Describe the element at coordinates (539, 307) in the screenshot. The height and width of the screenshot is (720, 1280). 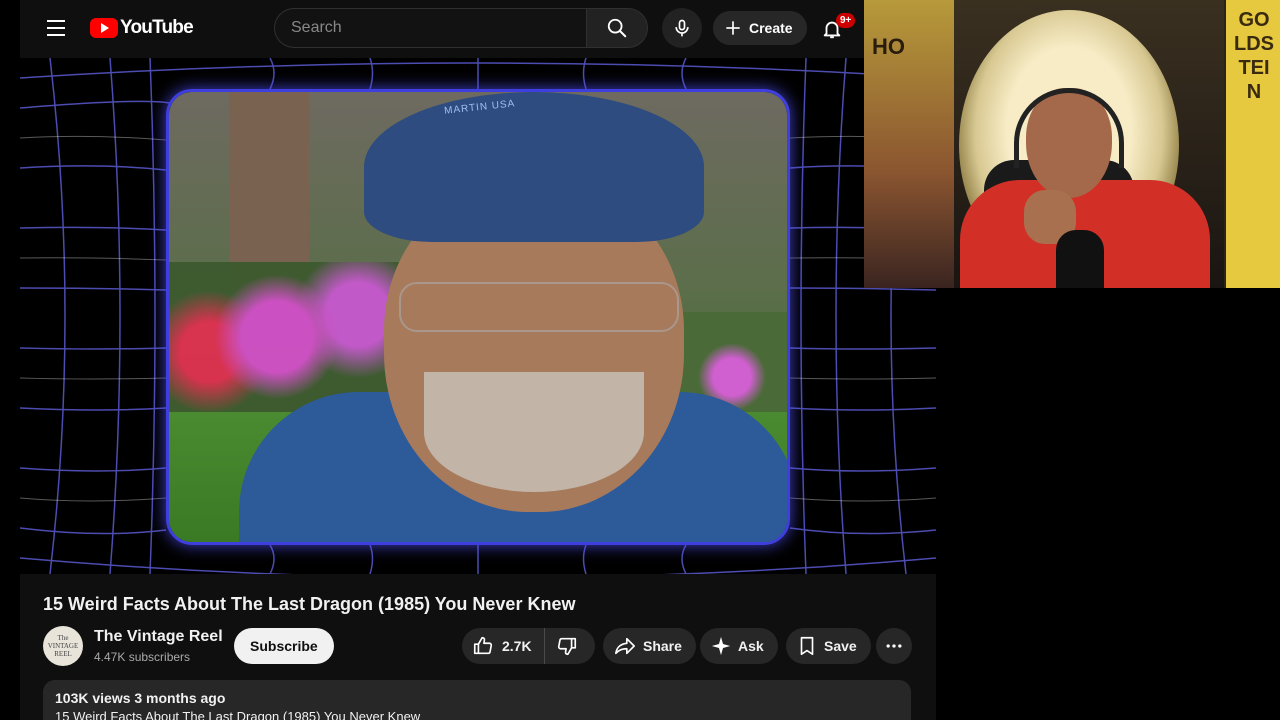
I see `person-glasses` at that location.